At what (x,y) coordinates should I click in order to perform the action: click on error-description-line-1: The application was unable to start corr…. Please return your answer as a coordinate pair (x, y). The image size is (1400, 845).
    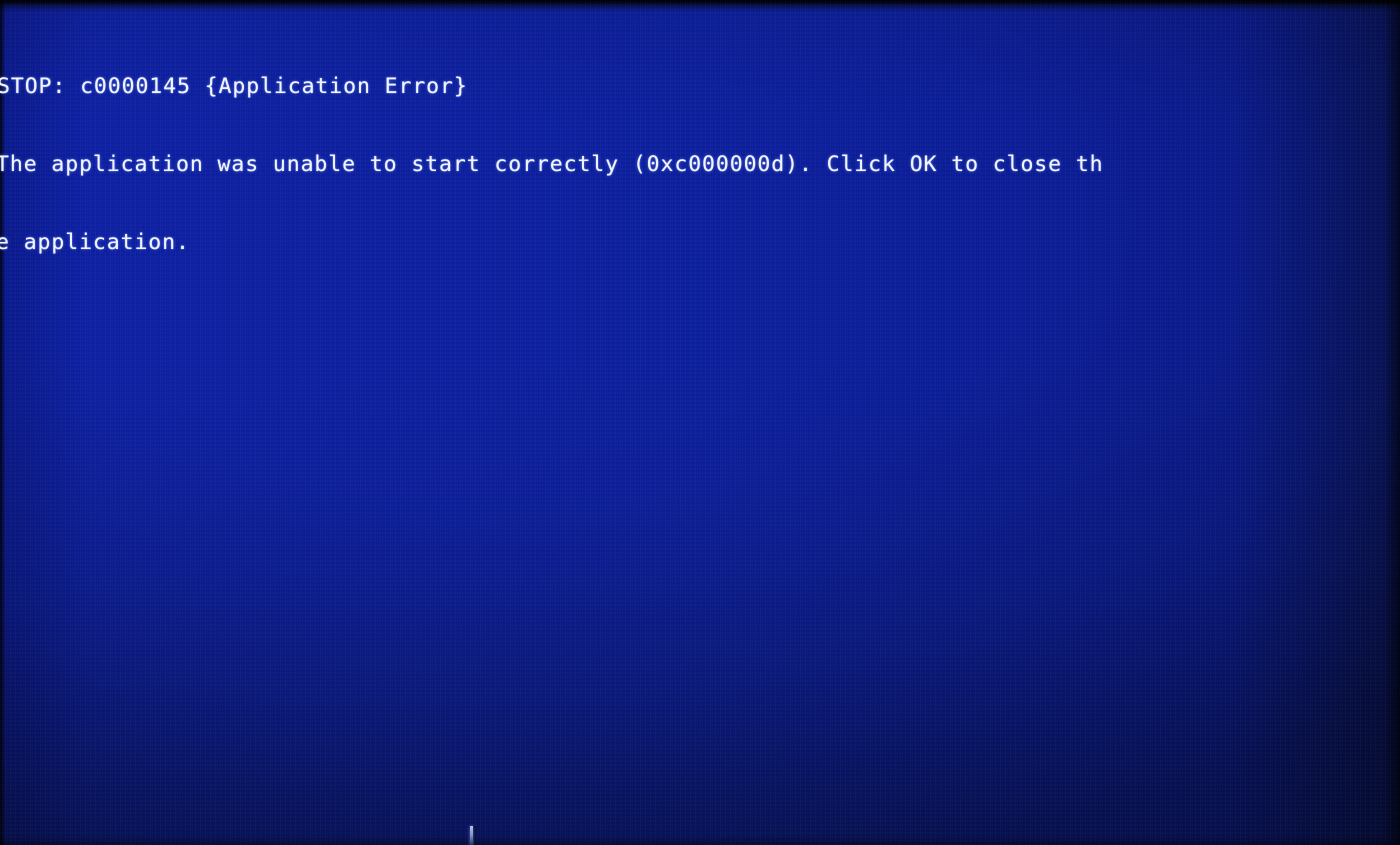
    Looking at the image, I should click on (552, 164).